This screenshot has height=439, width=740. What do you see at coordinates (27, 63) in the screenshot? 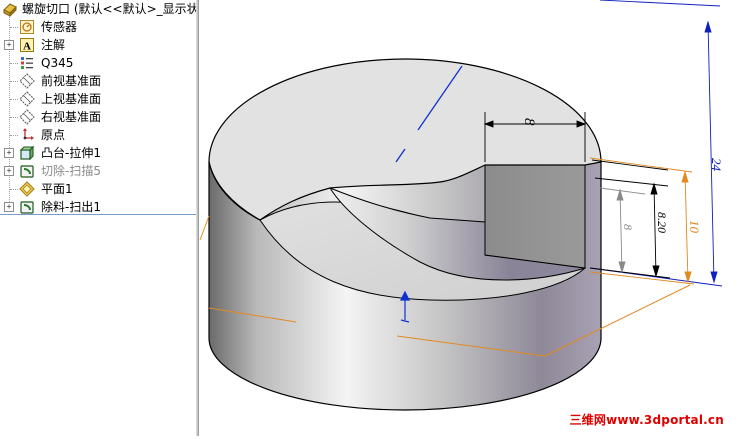
I see `material-icon` at bounding box center [27, 63].